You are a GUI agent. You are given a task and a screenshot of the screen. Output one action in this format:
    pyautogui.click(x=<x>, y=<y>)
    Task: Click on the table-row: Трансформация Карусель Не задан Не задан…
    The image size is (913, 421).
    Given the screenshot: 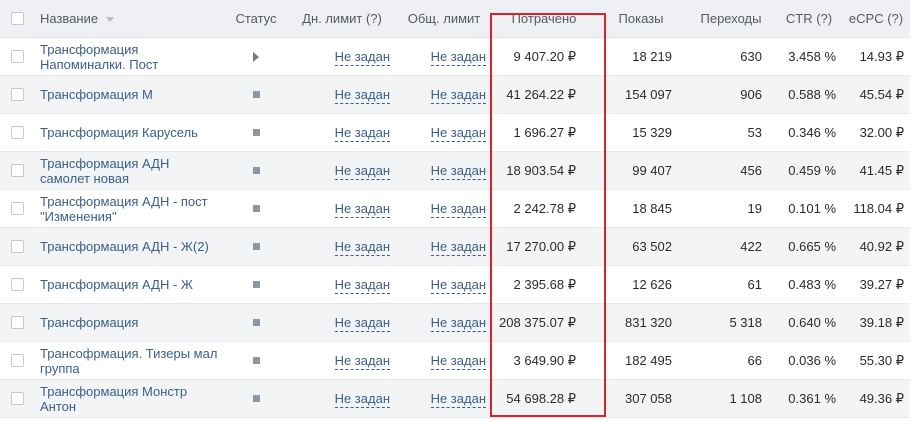 What is the action you would take?
    pyautogui.click(x=455, y=133)
    